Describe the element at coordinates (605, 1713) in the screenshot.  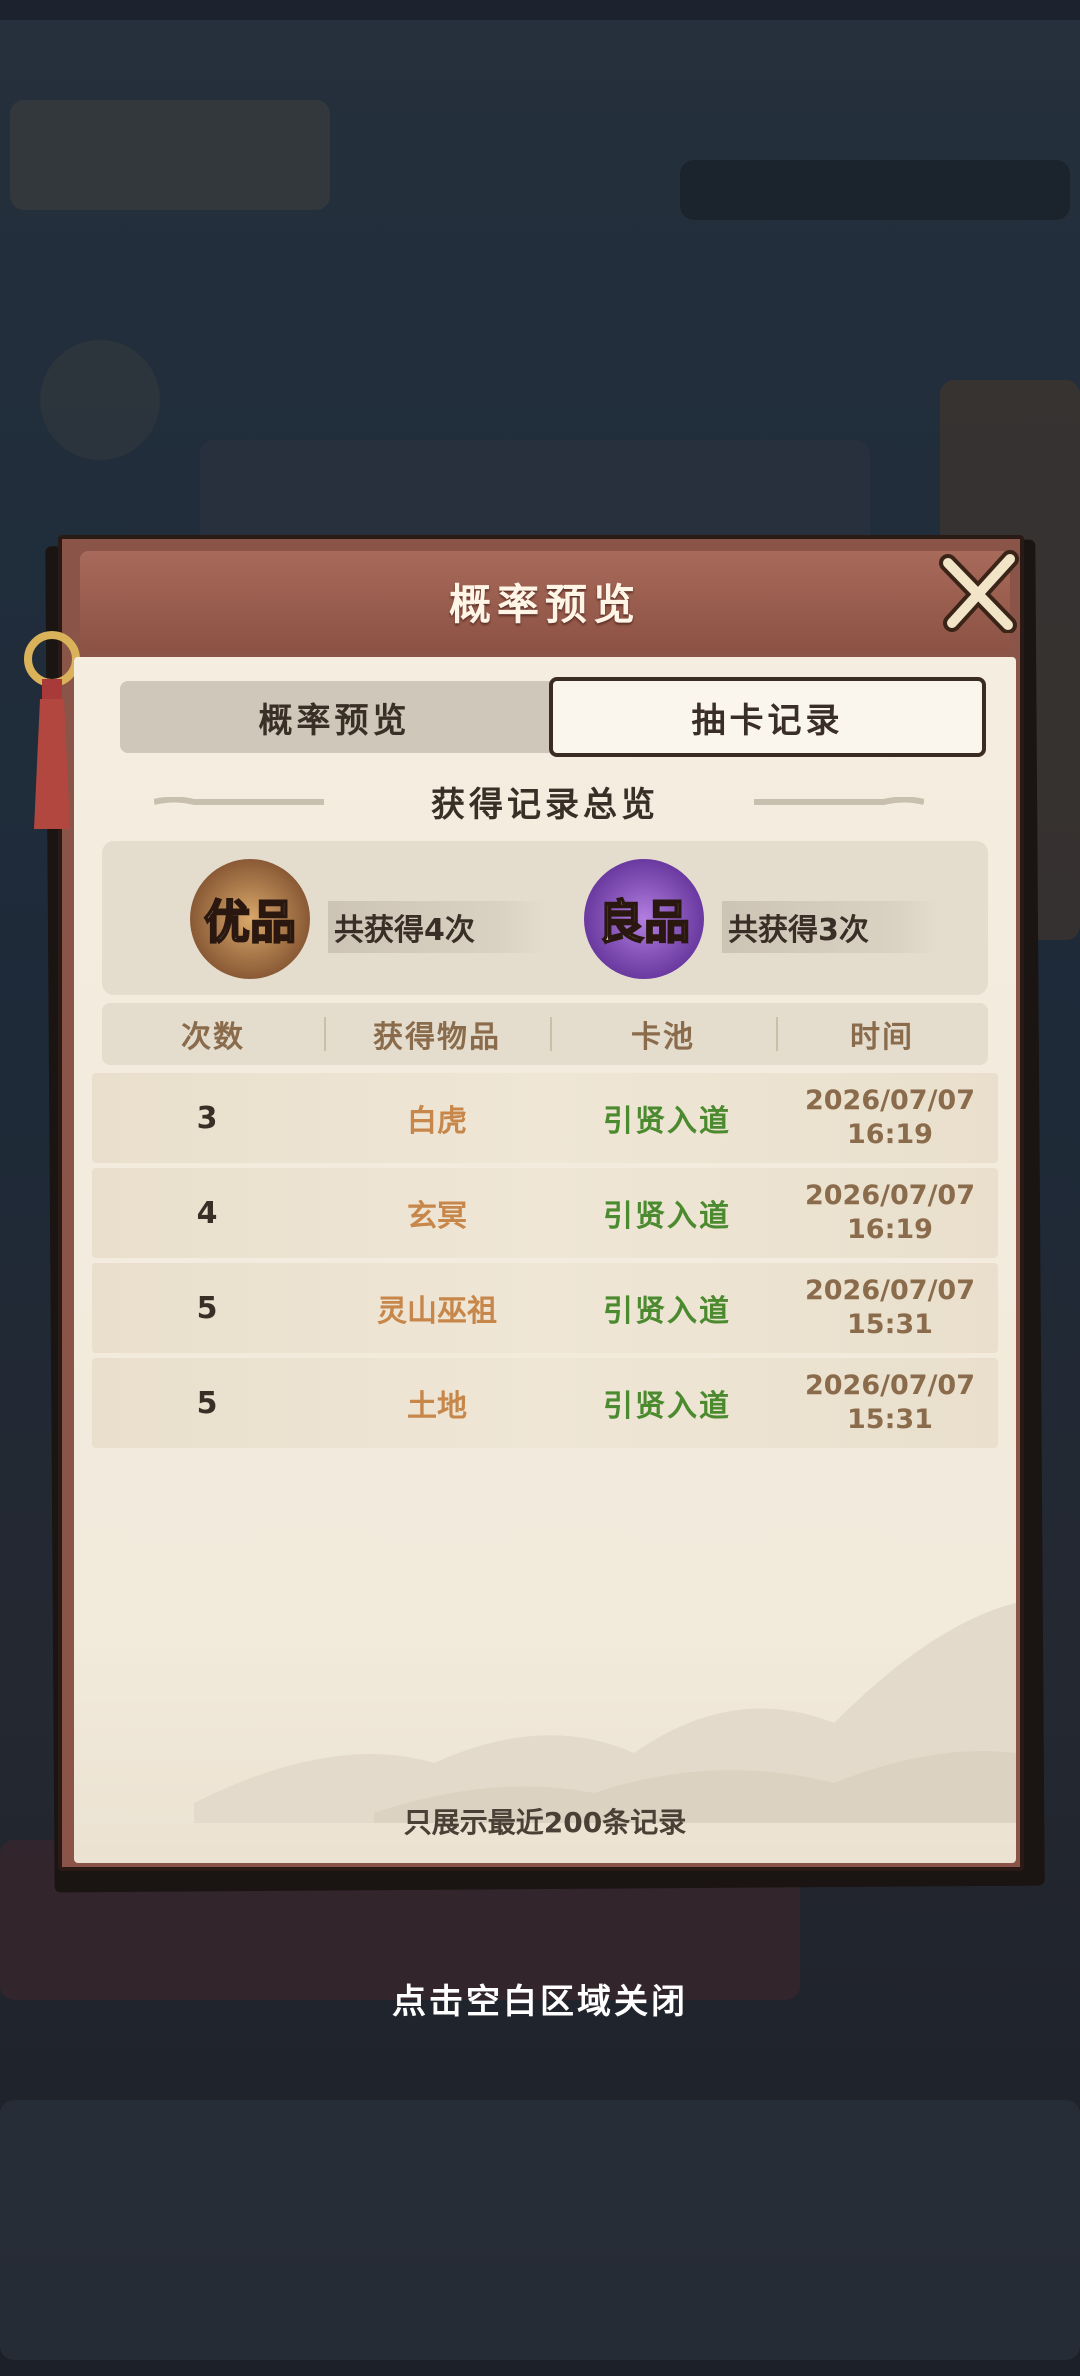
I see `mountain-decoration` at that location.